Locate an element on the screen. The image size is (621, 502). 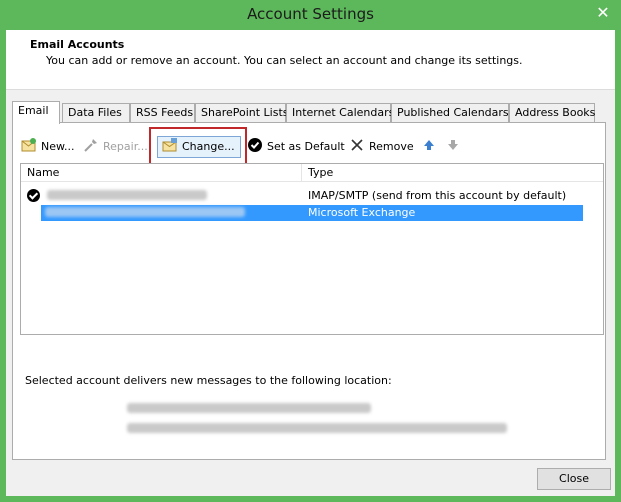
redacted-delivery-path is located at coordinates (317, 428).